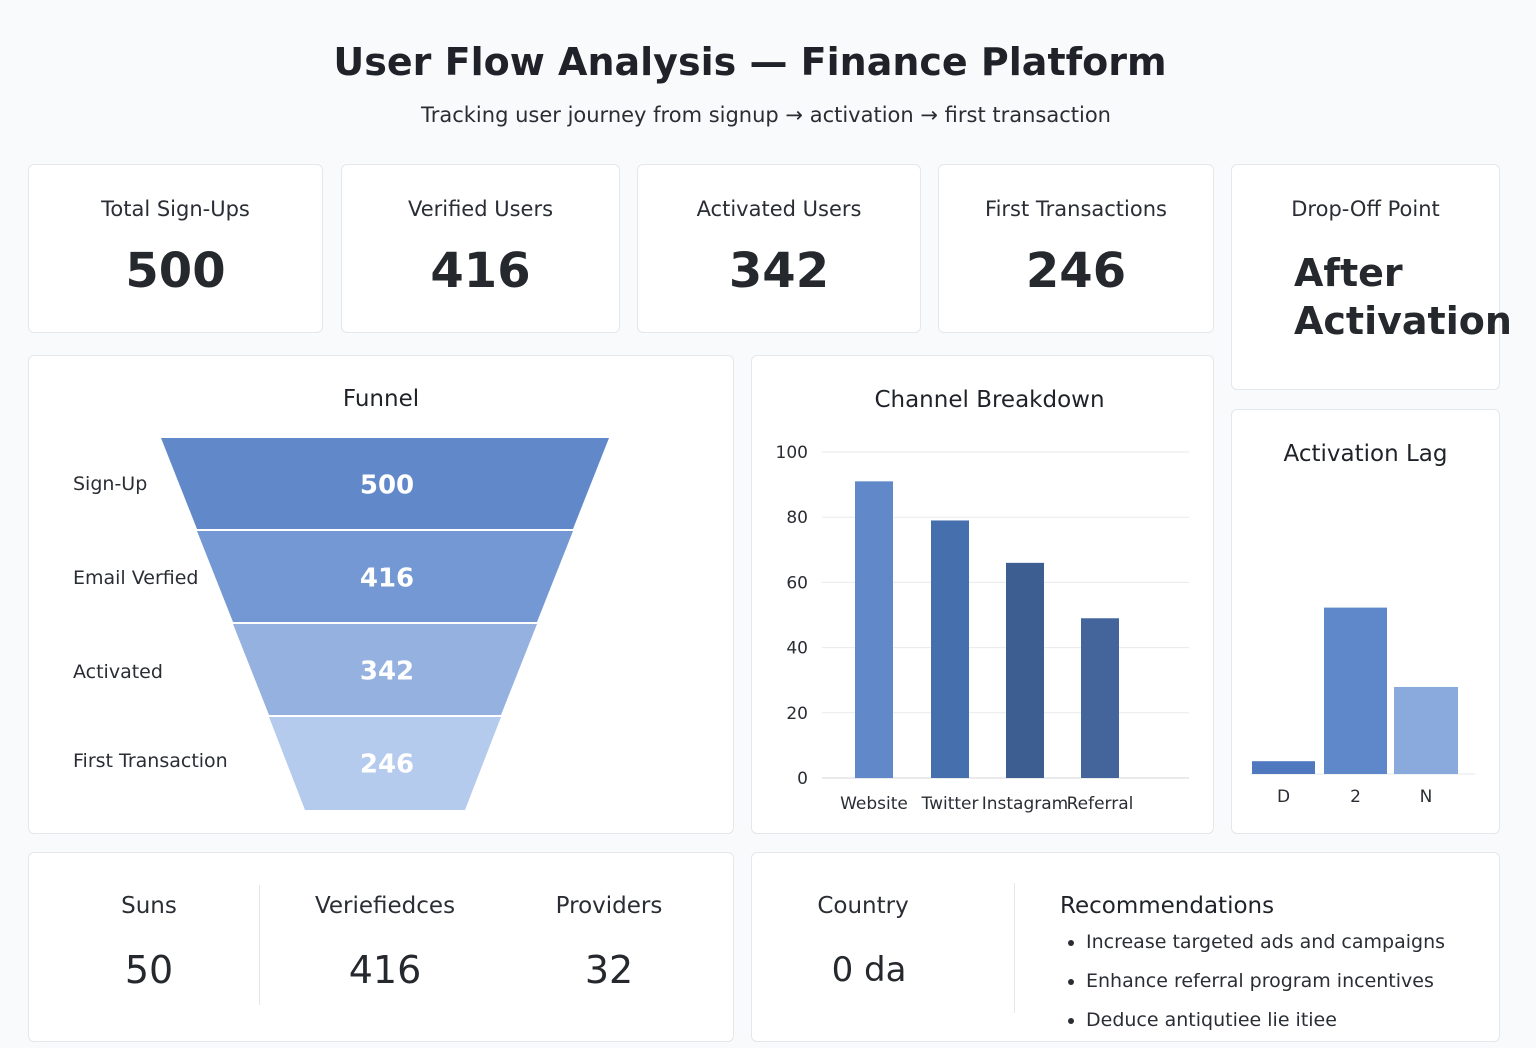 The image size is (1536, 1048). What do you see at coordinates (1014, 948) in the screenshot?
I see `recommendations-divider` at bounding box center [1014, 948].